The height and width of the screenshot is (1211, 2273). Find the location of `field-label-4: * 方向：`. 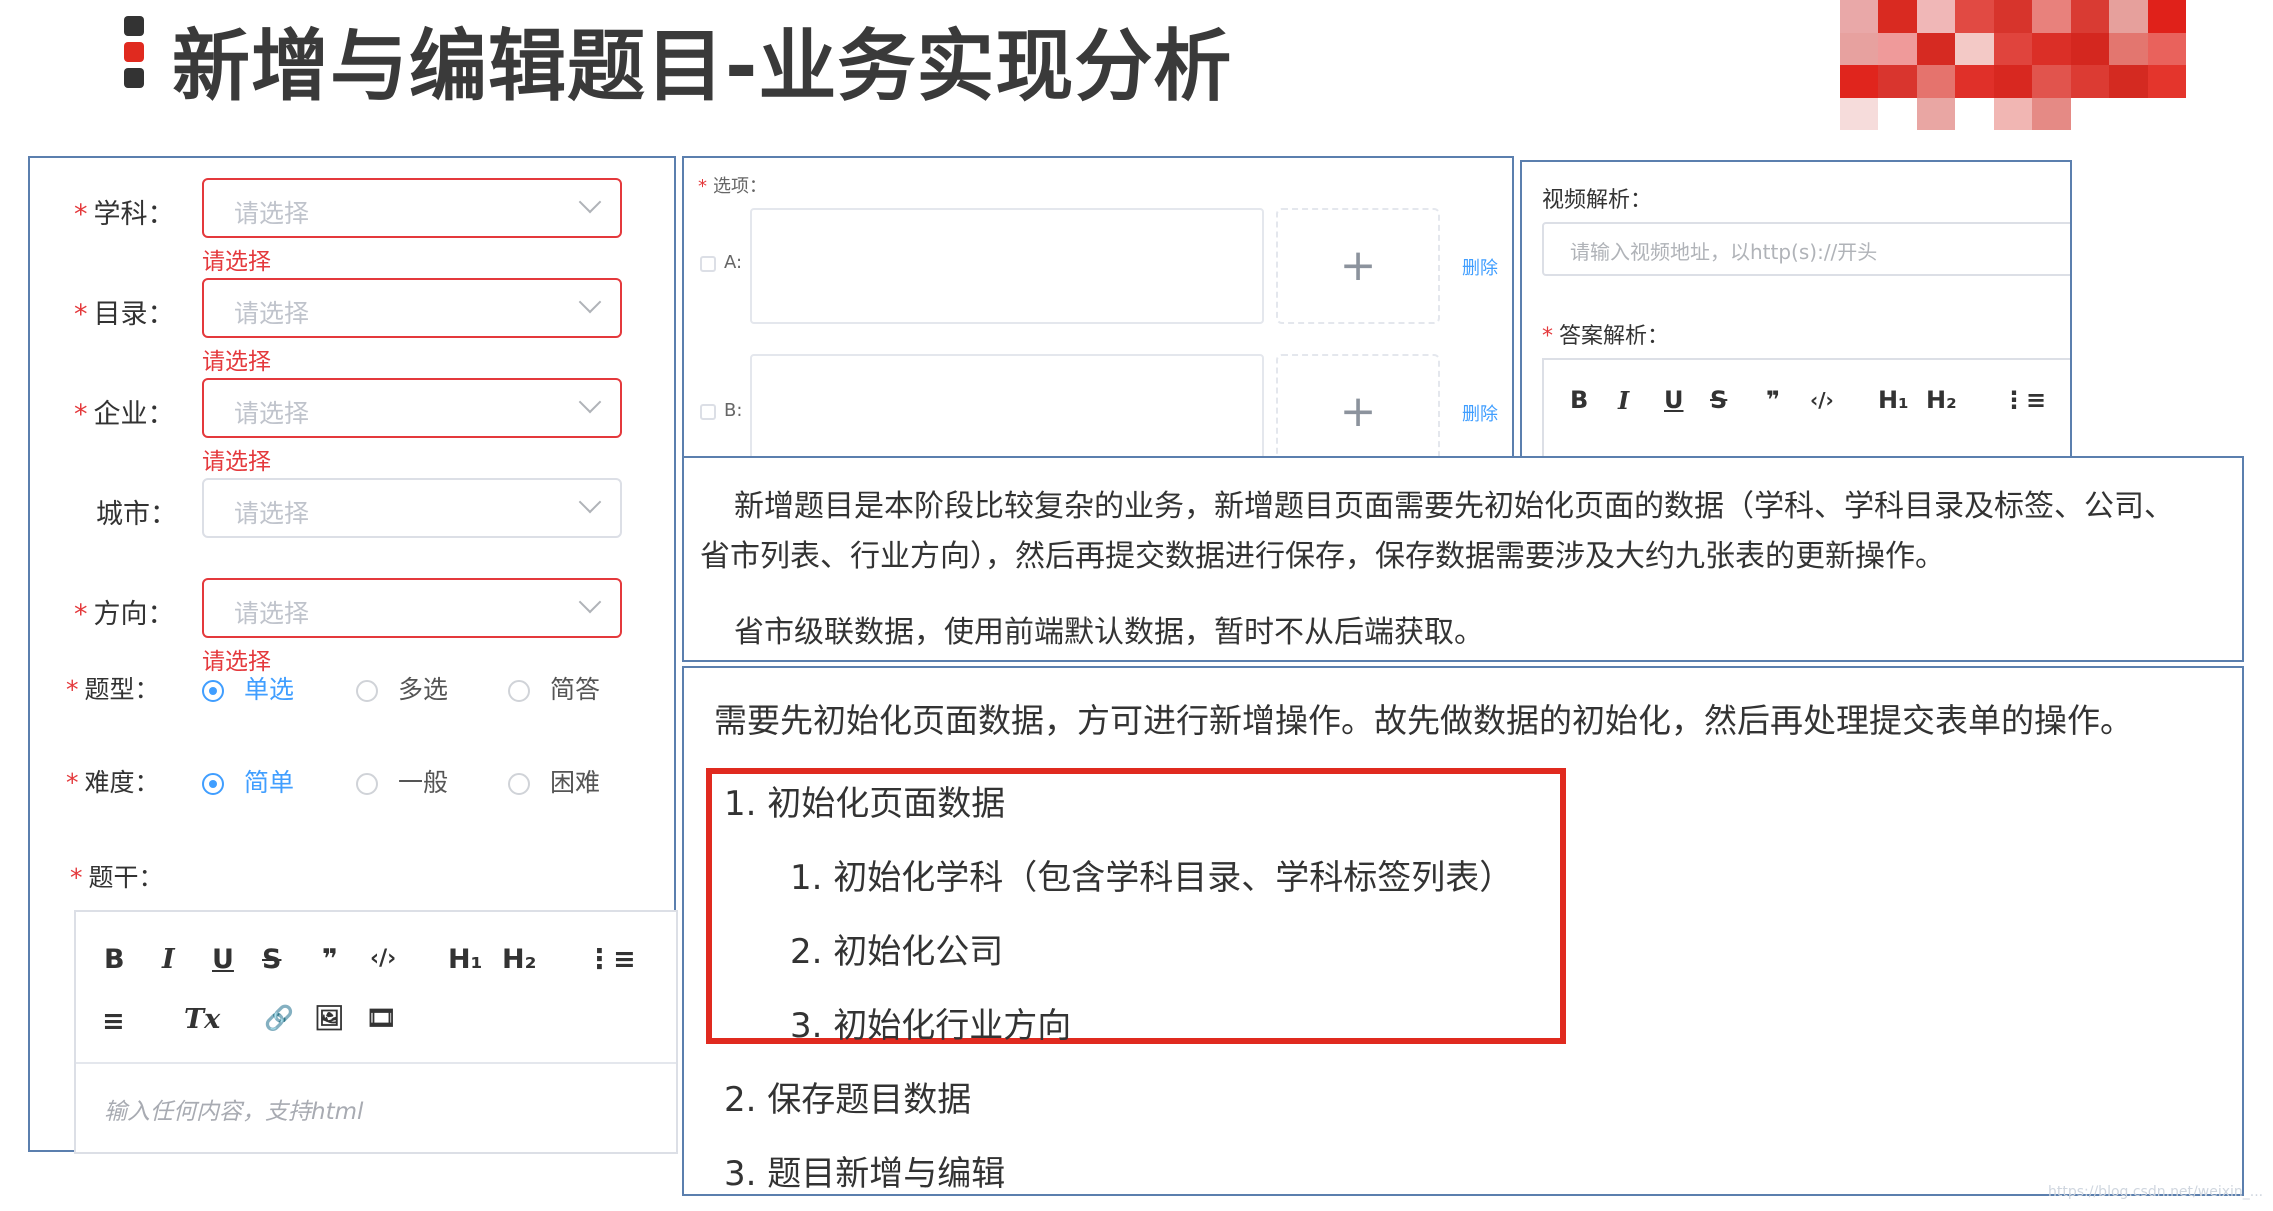

field-label-4: * 方向： is located at coordinates (124, 614).